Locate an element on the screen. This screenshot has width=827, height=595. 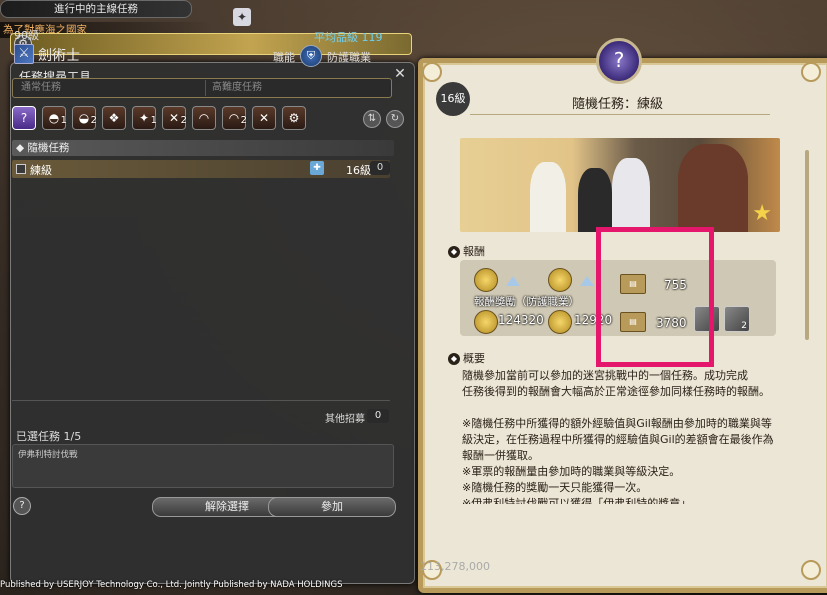
other-recruit-label: 其他招募 is located at coordinates (345, 419).